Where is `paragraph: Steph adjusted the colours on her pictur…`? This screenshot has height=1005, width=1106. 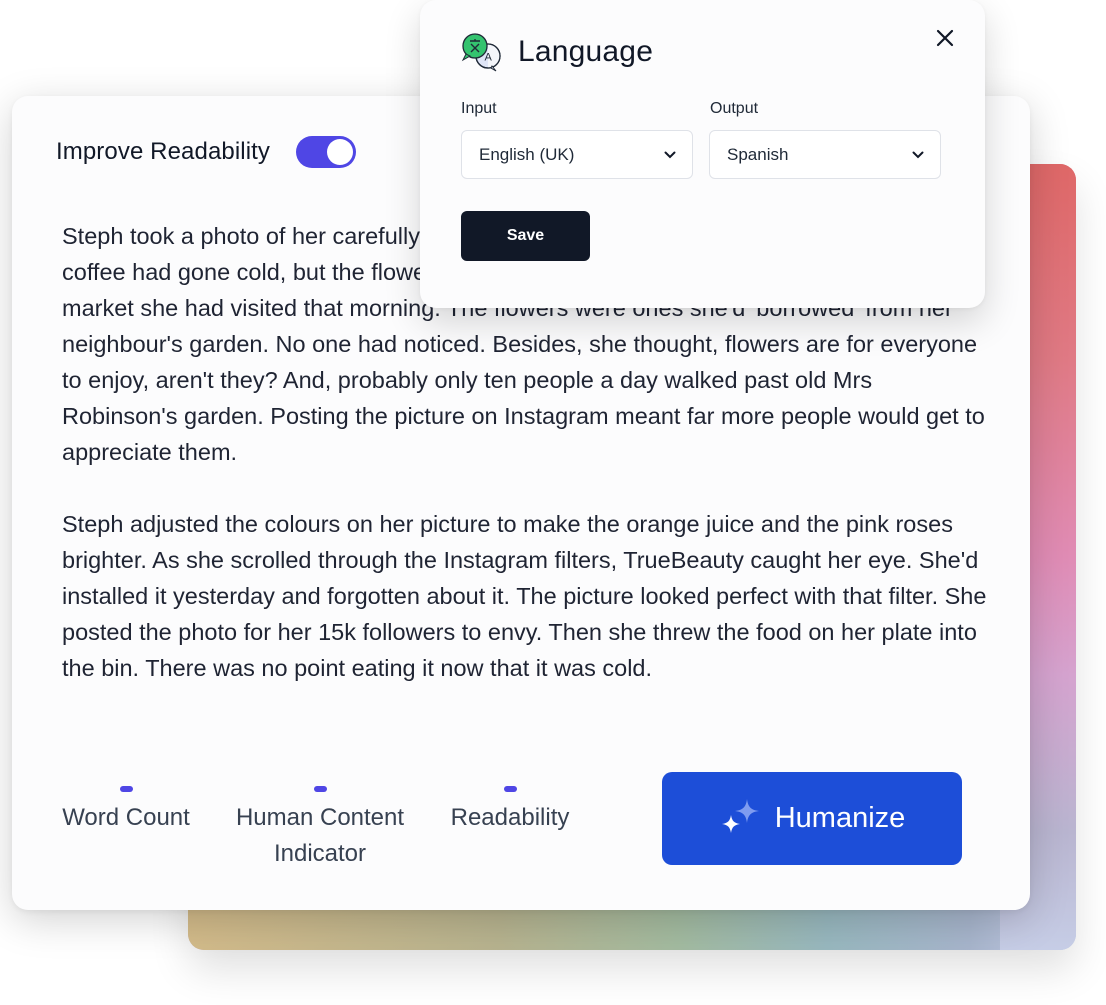
paragraph: Steph adjusted the colours on her pictur… is located at coordinates (524, 596).